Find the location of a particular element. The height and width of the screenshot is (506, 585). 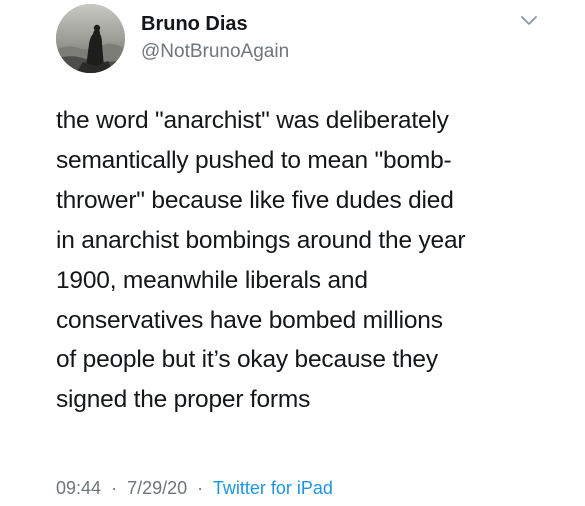

tweet-text-line: semantically pushed to mean "bomb- is located at coordinates (254, 160).